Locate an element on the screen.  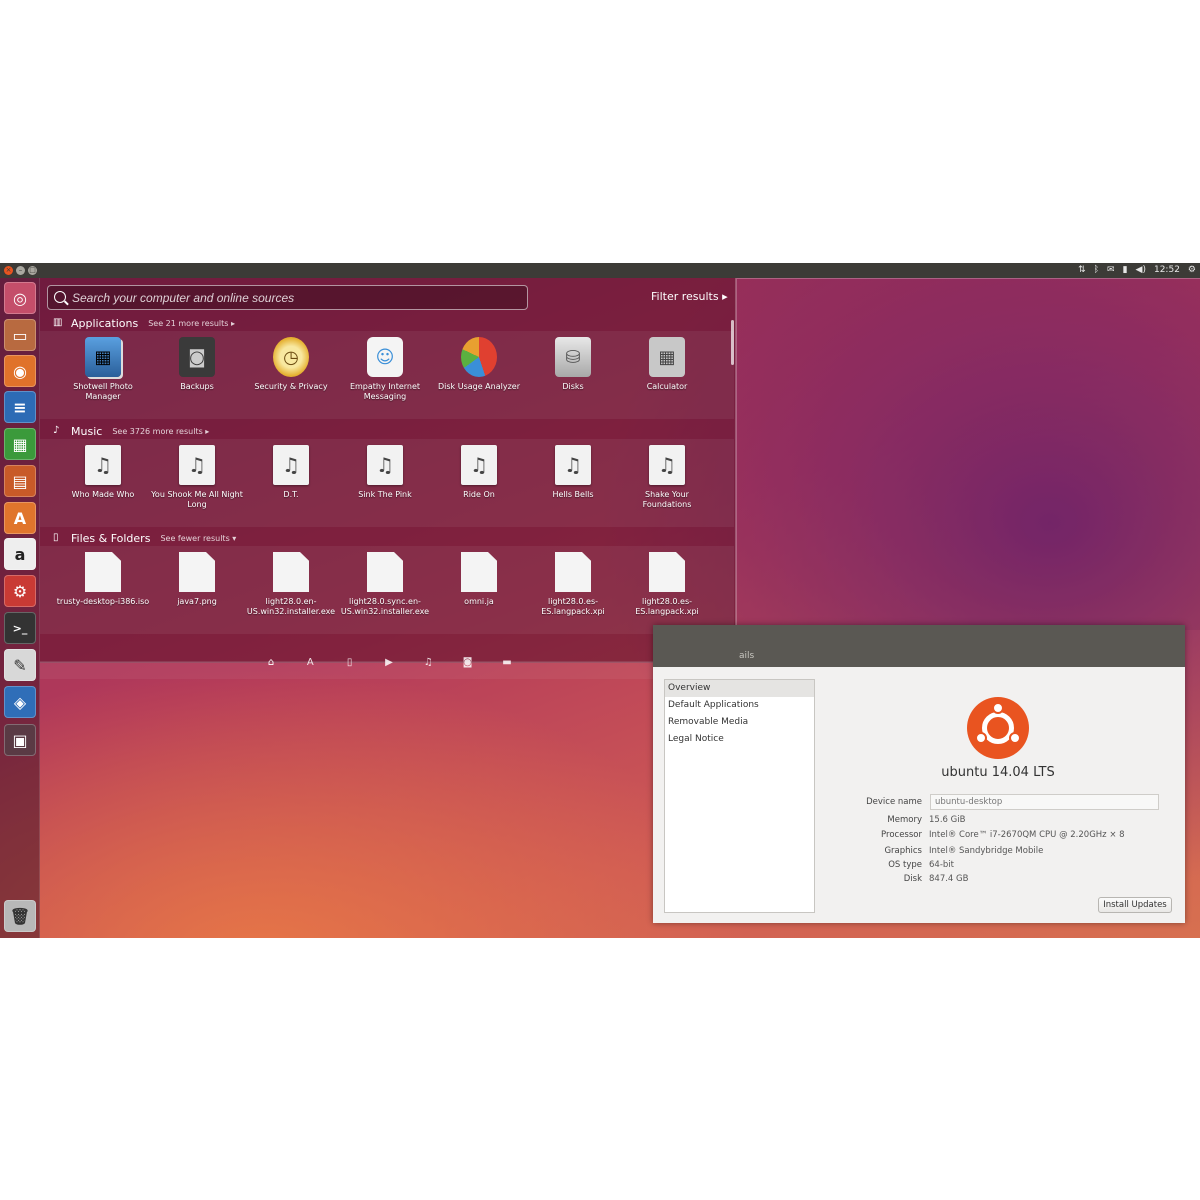
workspace-switcher-icon: ▣ is located at coordinates (20, 740).